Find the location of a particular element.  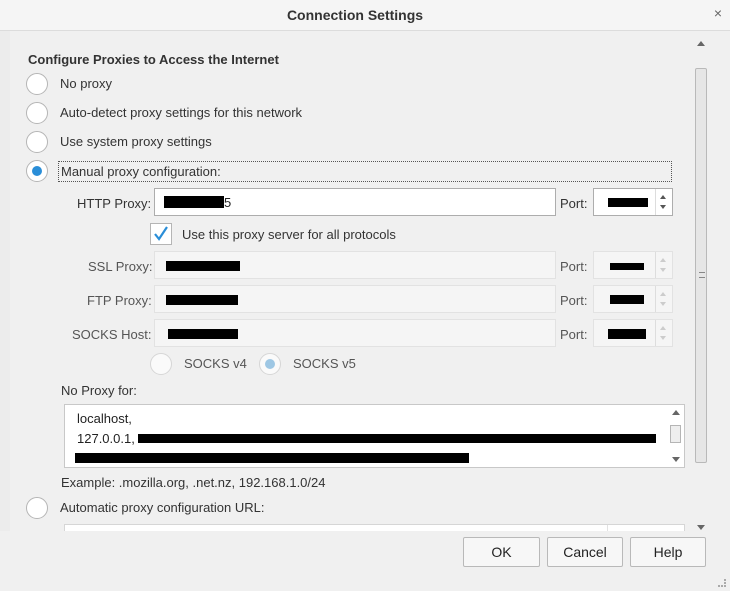

radio-auto-config-url is located at coordinates (37, 508).